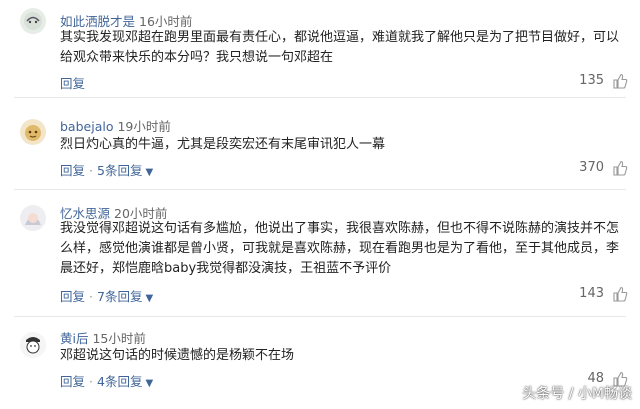  I want to click on comment-text: 烈日灼心真的牛逼，尤其是段奕宏还有末尾审讯犯人一幕, so click(223, 144).